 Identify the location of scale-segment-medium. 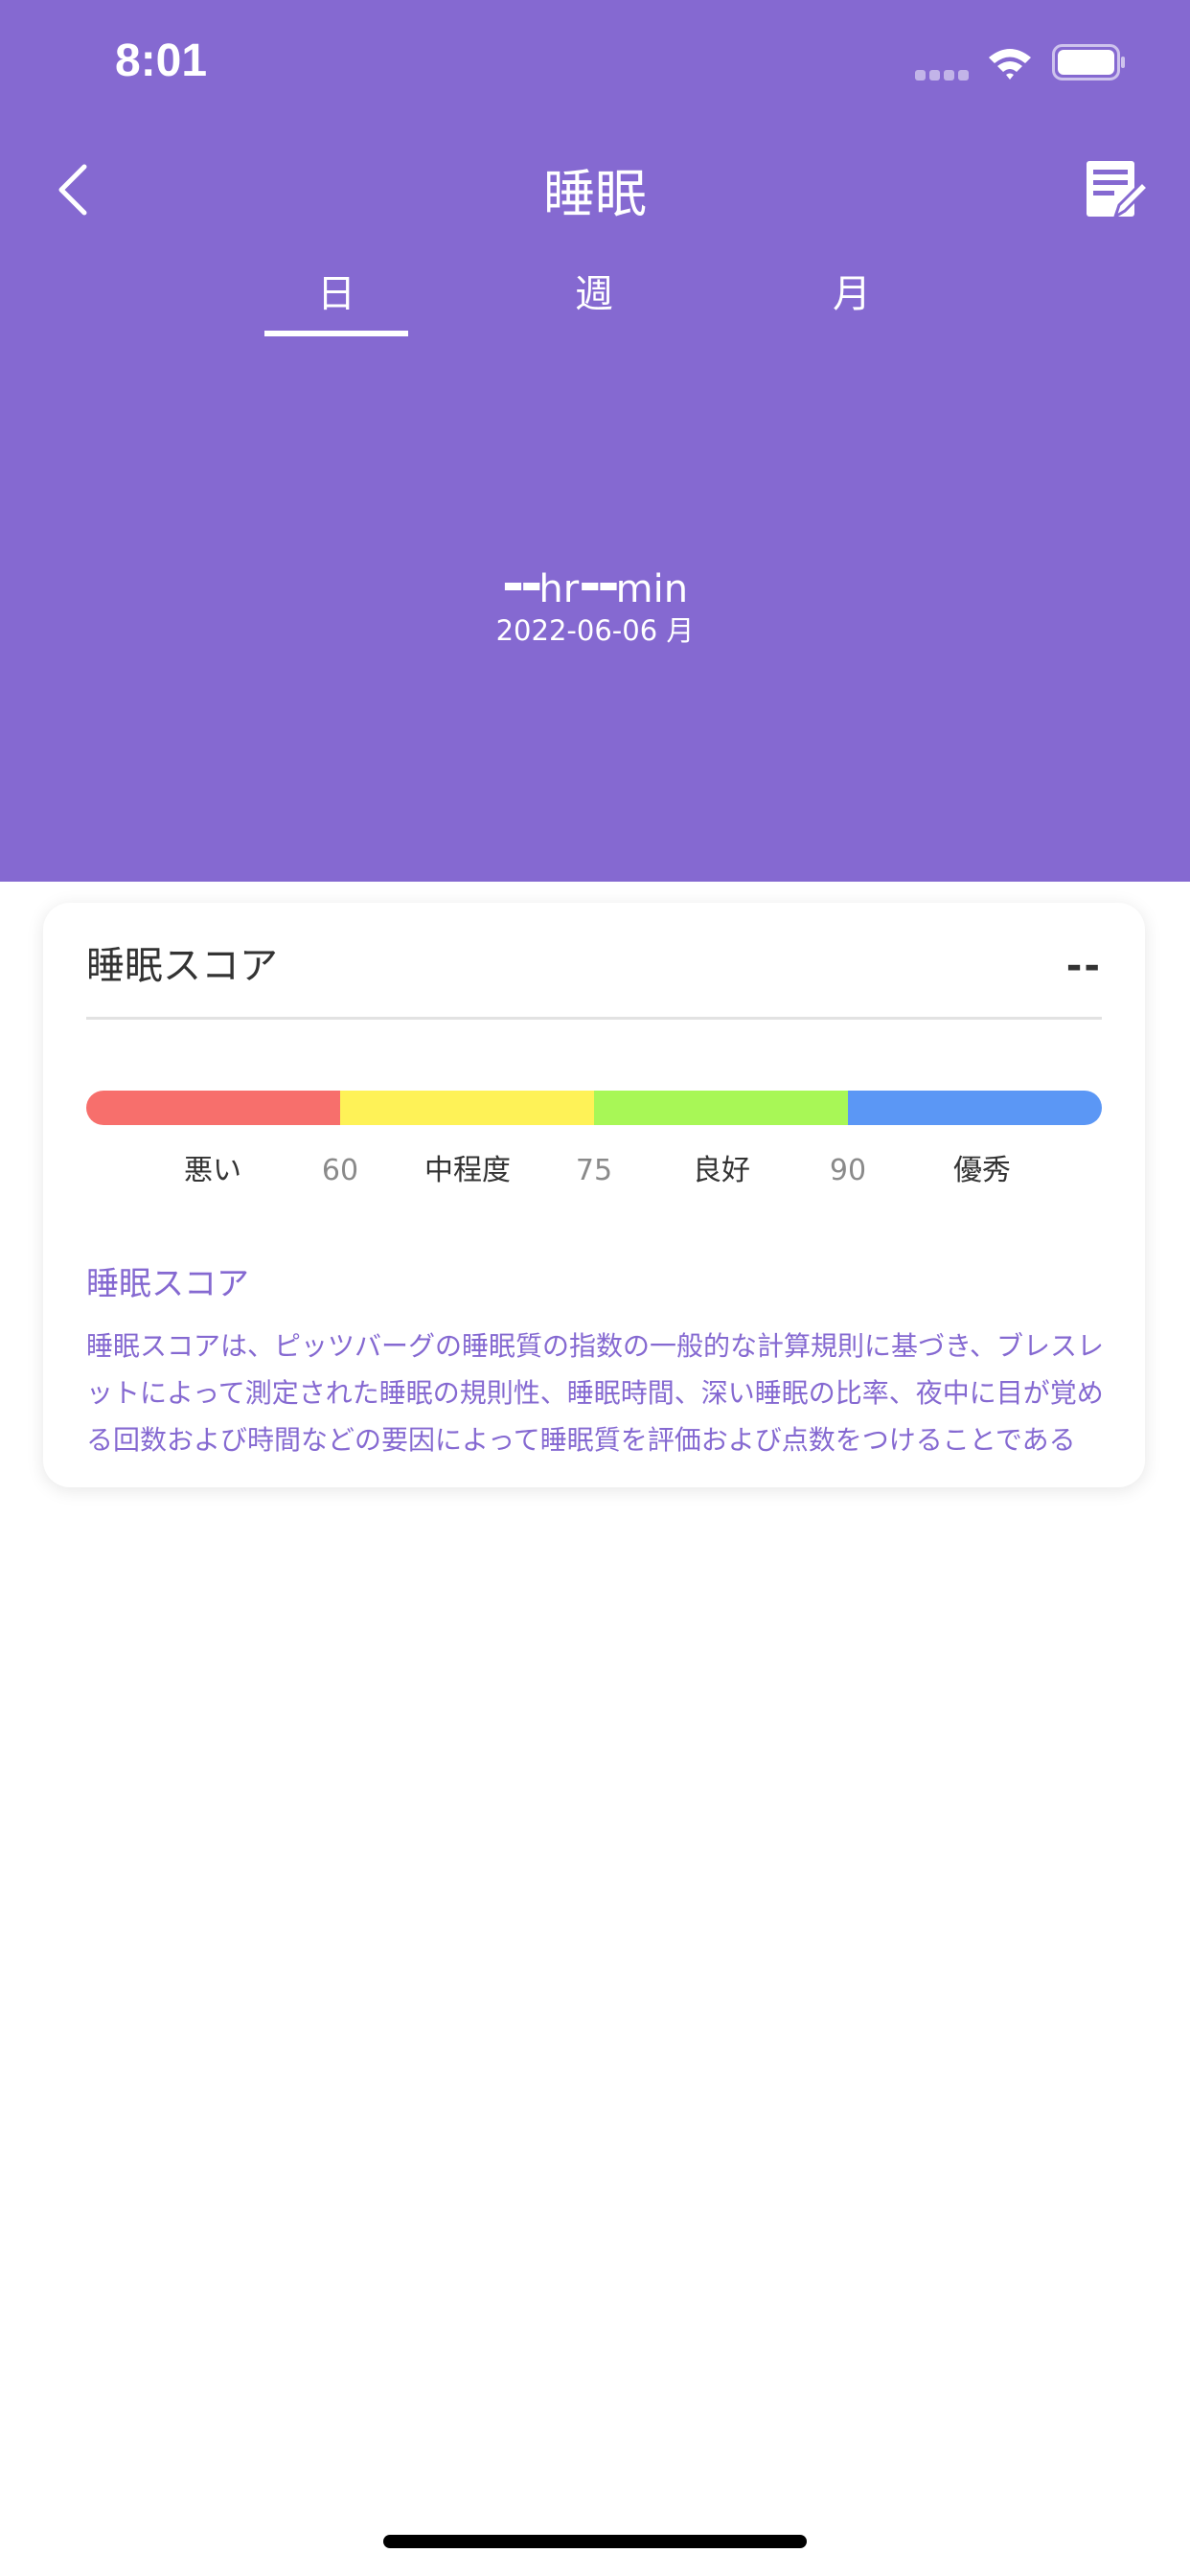
(467, 1108).